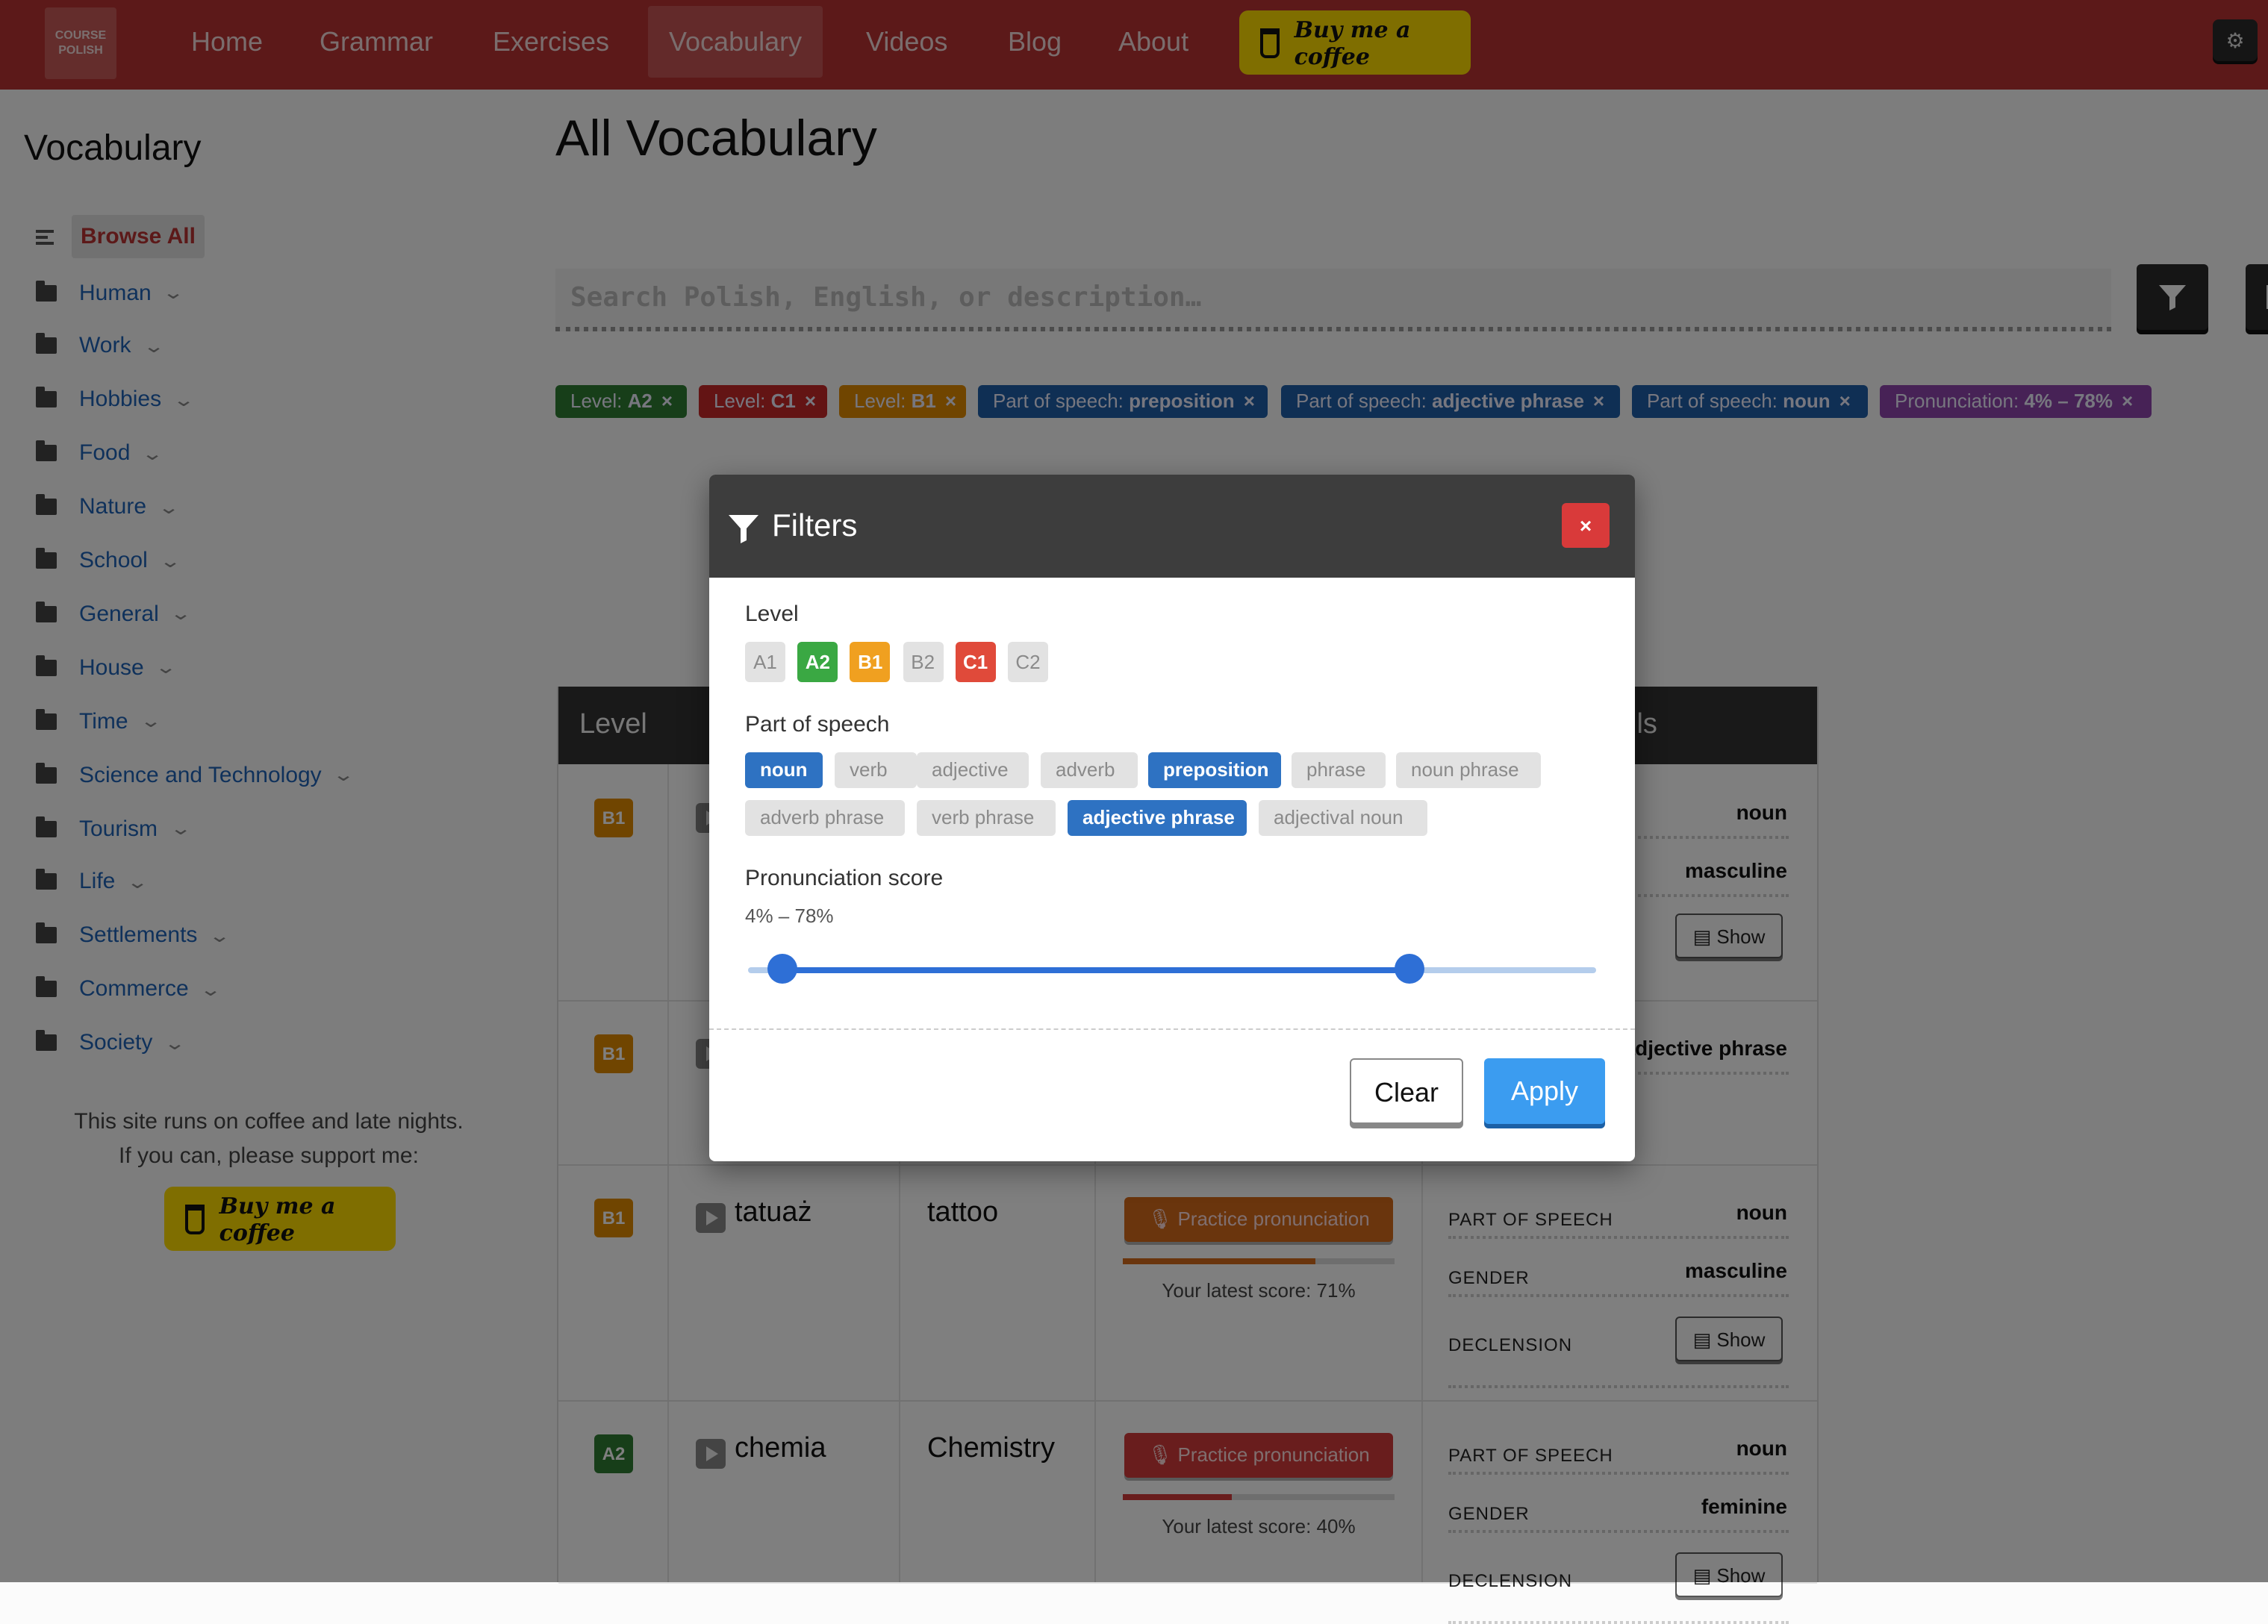  I want to click on pronunciation-label: Pronunciation score, so click(844, 878).